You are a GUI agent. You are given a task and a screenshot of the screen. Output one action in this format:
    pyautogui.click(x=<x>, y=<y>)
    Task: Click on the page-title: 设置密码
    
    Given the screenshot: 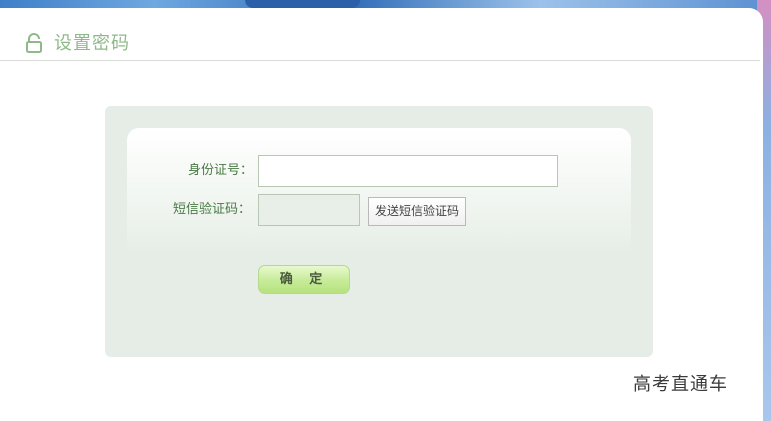 What is the action you would take?
    pyautogui.click(x=92, y=43)
    